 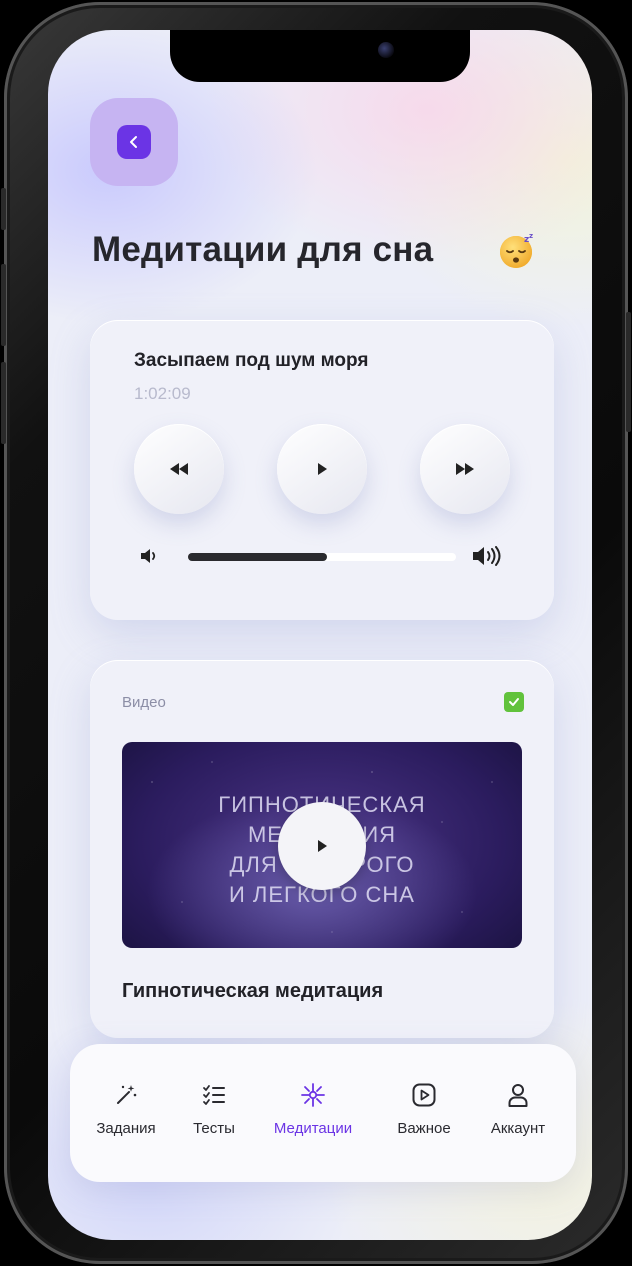 What do you see at coordinates (251, 360) in the screenshot?
I see `track-title: Засыпаем под шум моря` at bounding box center [251, 360].